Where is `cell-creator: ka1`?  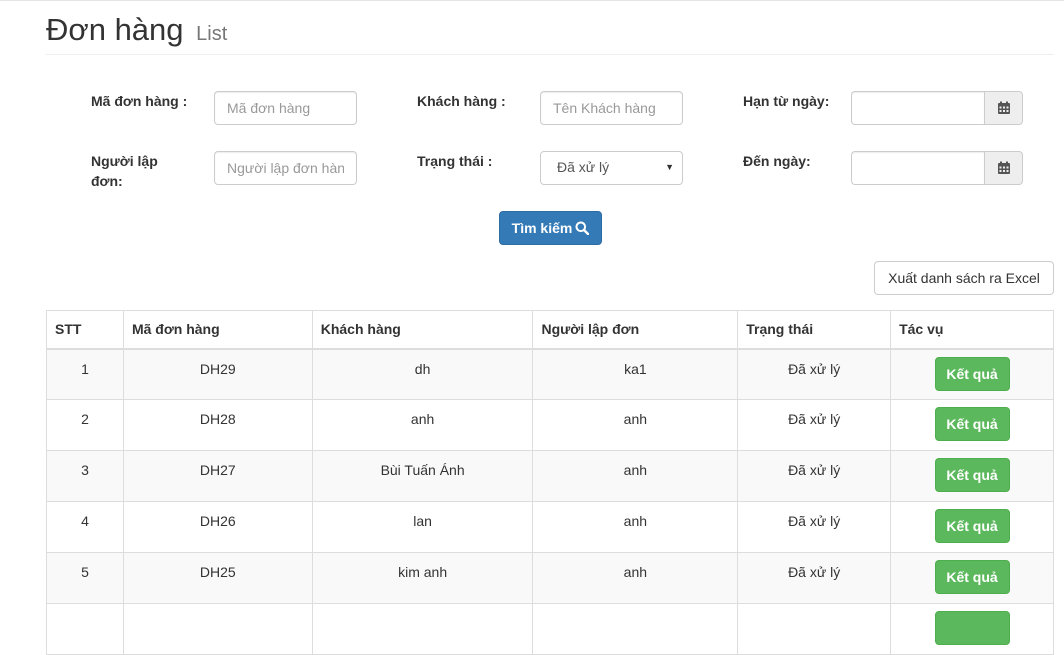 cell-creator: ka1 is located at coordinates (635, 374).